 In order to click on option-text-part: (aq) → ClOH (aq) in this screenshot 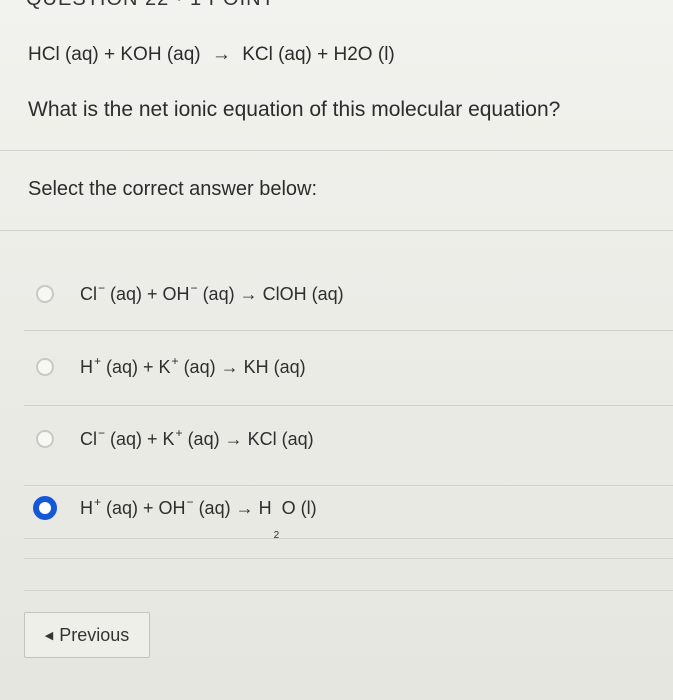, I will do `click(270, 293)`.